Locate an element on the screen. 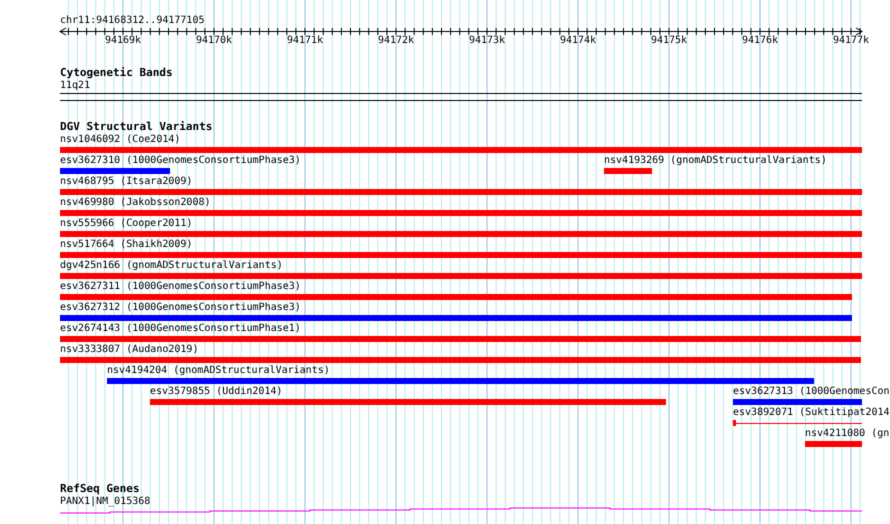  band-label: 11q21 is located at coordinates (75, 86).